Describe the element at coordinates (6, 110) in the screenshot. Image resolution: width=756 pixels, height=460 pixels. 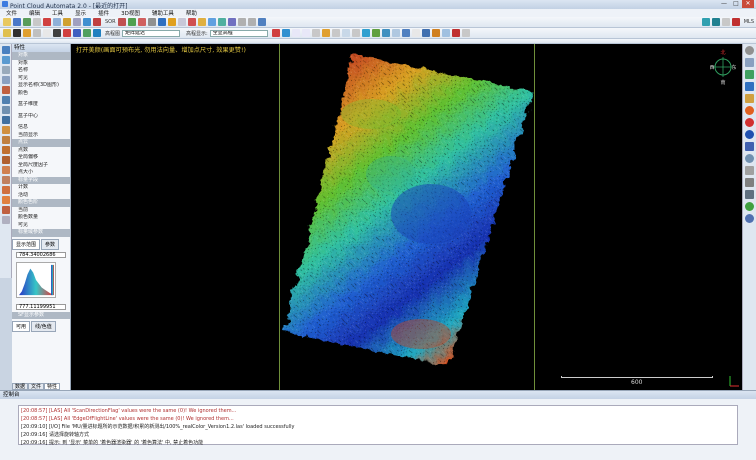
I see `zoom-in-icon` at that location.